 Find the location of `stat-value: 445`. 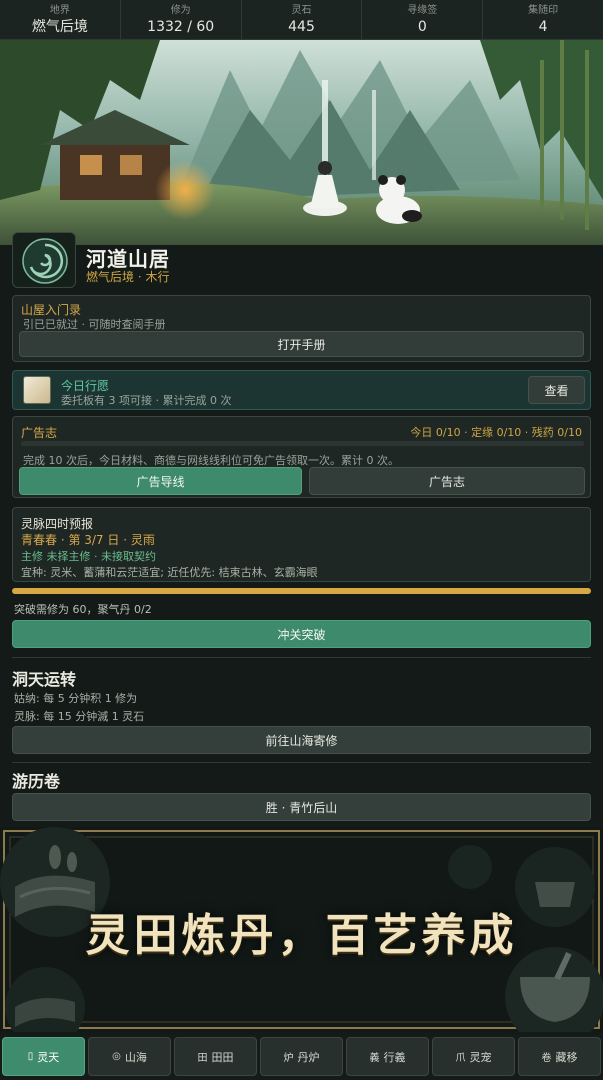

stat-value: 445 is located at coordinates (301, 27).